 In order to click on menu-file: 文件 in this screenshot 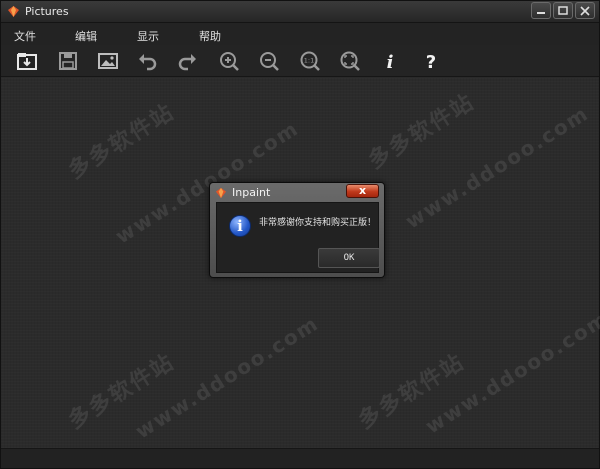, I will do `click(25, 36)`.